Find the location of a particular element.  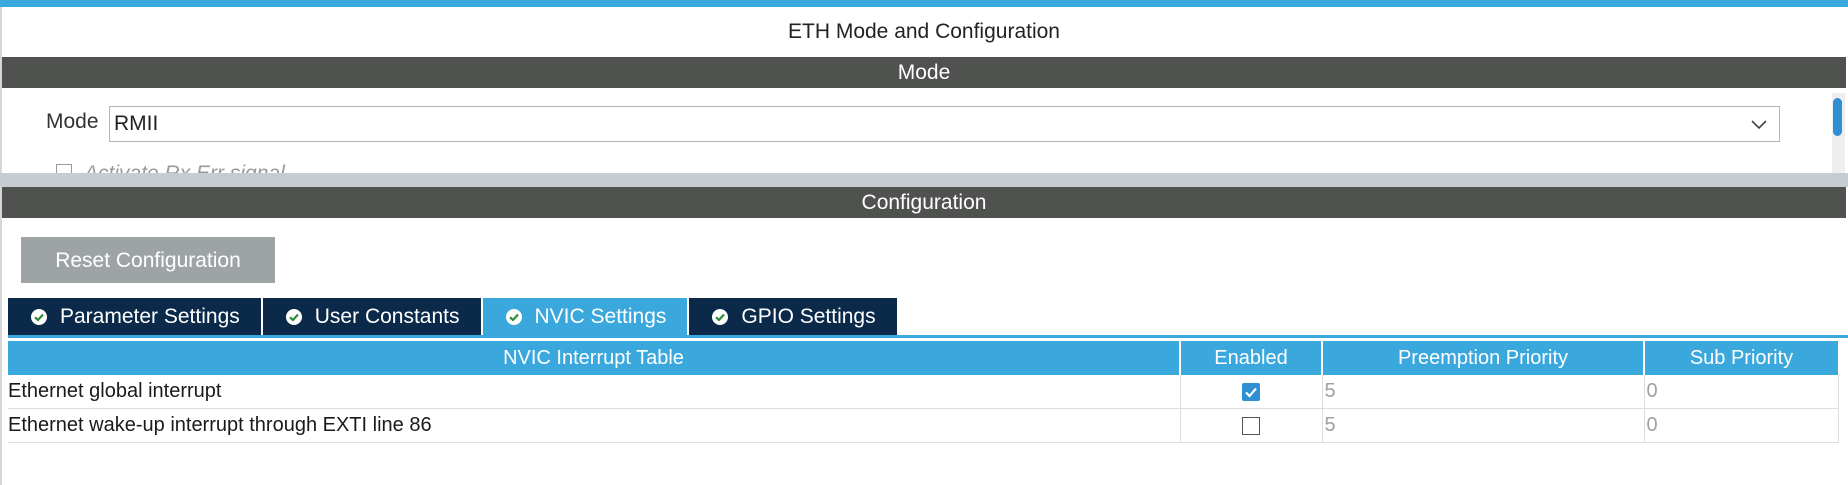

reset-configuration-button: Reset Configuration is located at coordinates (148, 260).